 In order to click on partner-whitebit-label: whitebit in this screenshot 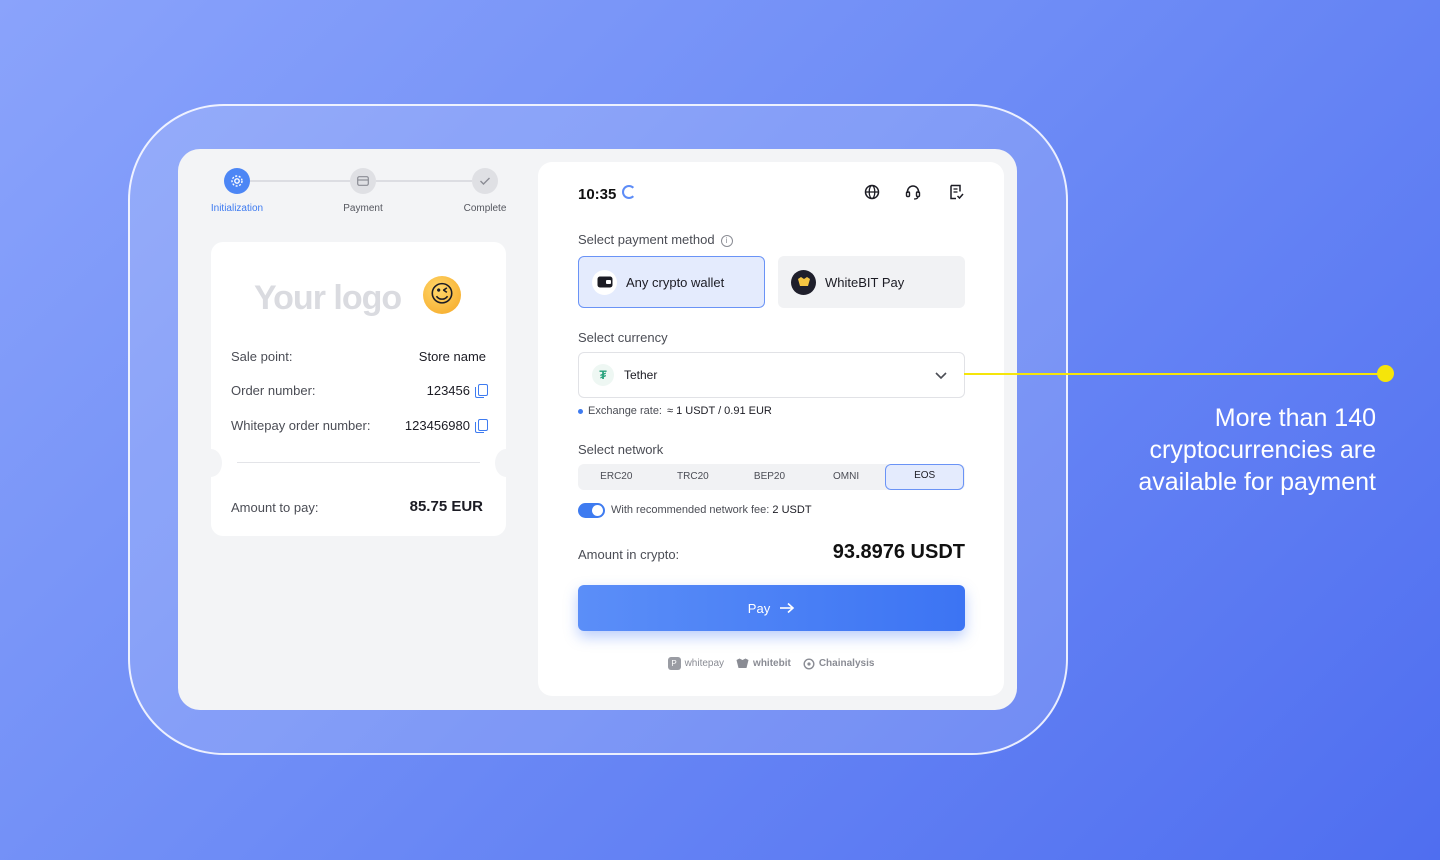, I will do `click(772, 663)`.